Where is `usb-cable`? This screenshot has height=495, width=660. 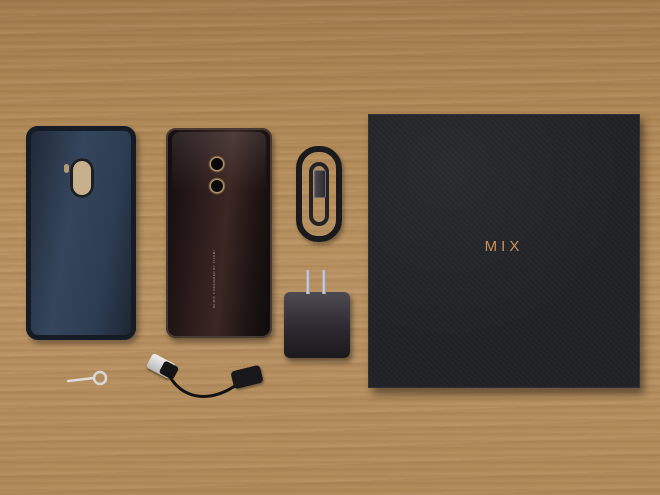
usb-cable is located at coordinates (319, 194).